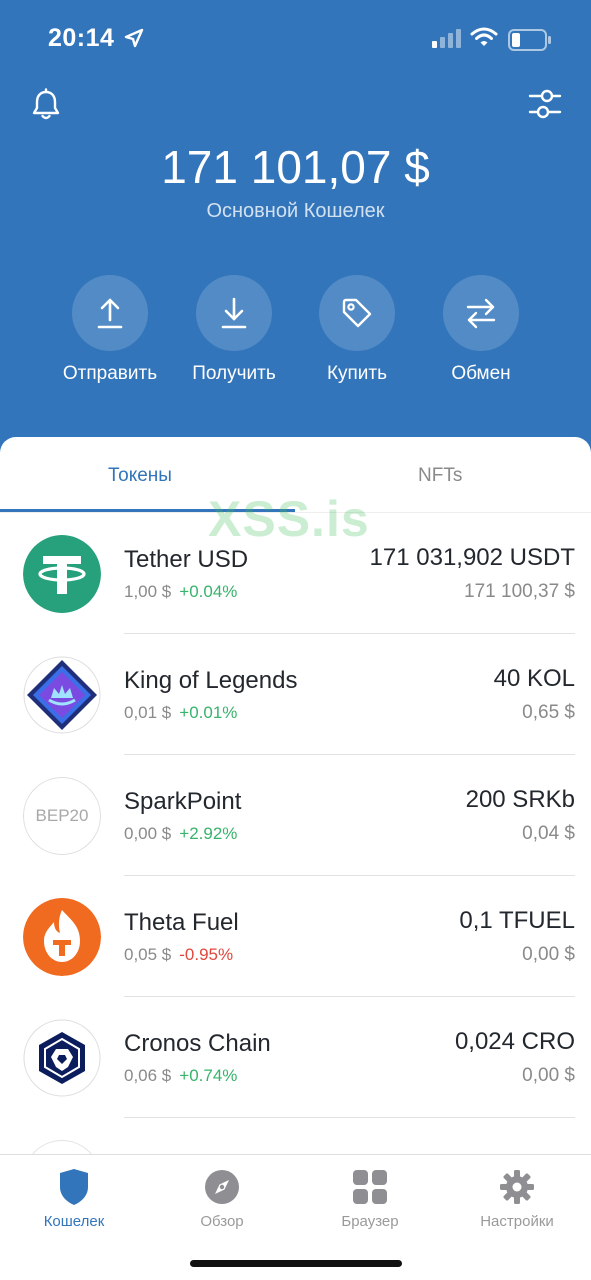 This screenshot has height=1280, width=591. Describe the element at coordinates (548, 833) in the screenshot. I see `token-fiat-value: 0,04 $` at that location.